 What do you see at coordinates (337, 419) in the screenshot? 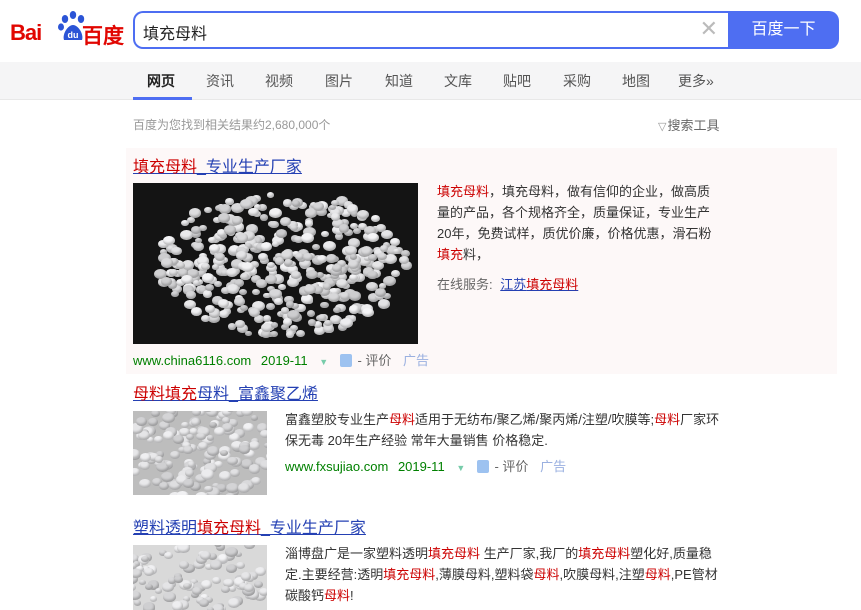
I see `text-segment: 富鑫塑胶专业生产` at bounding box center [337, 419].